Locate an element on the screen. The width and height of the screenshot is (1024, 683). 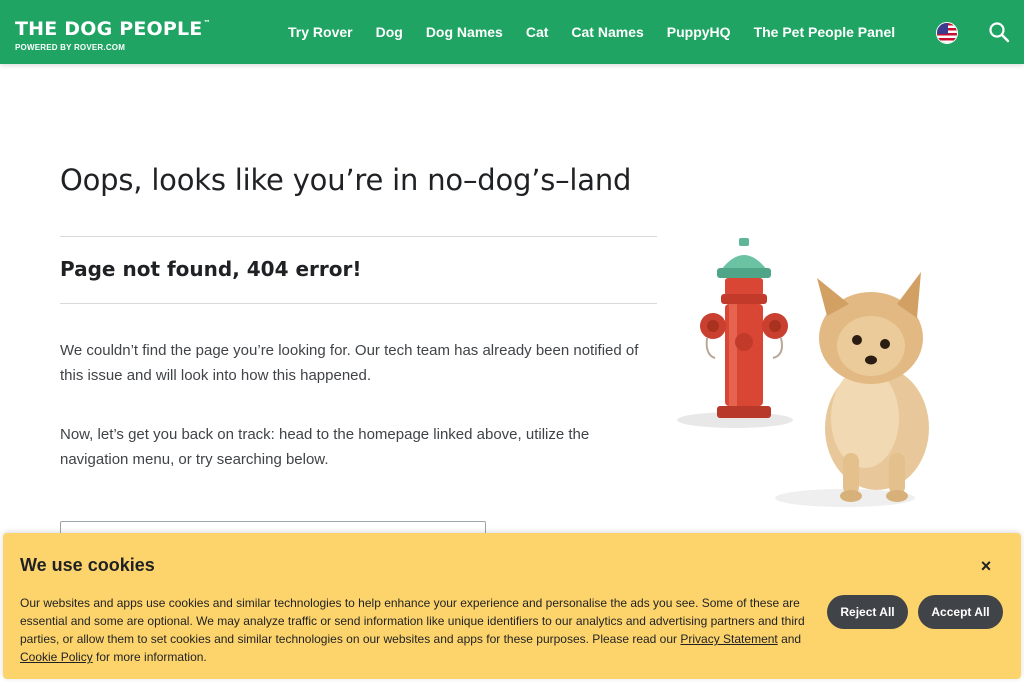
error-subtitle: Page not found, 404 error! is located at coordinates (211, 269).